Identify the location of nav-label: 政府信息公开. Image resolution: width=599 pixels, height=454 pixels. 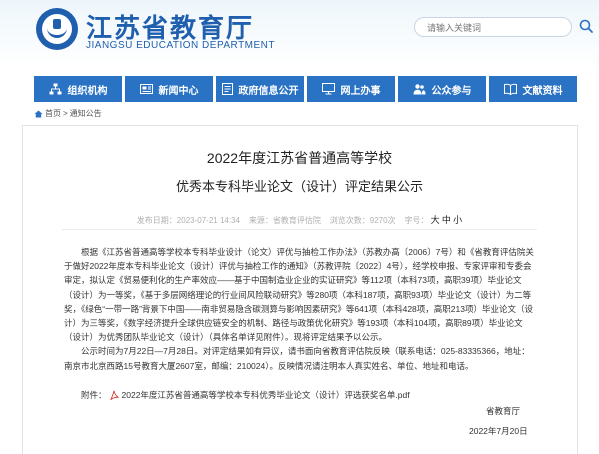
(268, 91).